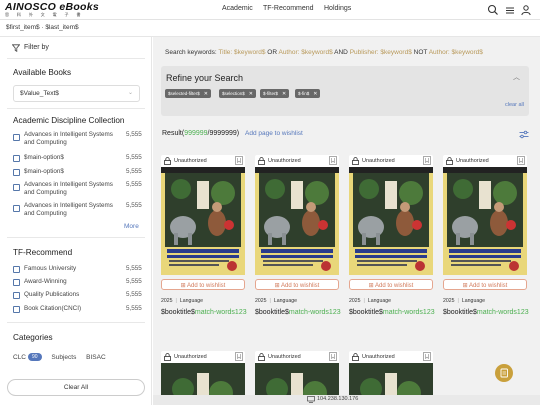 The height and width of the screenshot is (405, 540). What do you see at coordinates (285, 301) in the screenshot?
I see `book-language: Language` at bounding box center [285, 301].